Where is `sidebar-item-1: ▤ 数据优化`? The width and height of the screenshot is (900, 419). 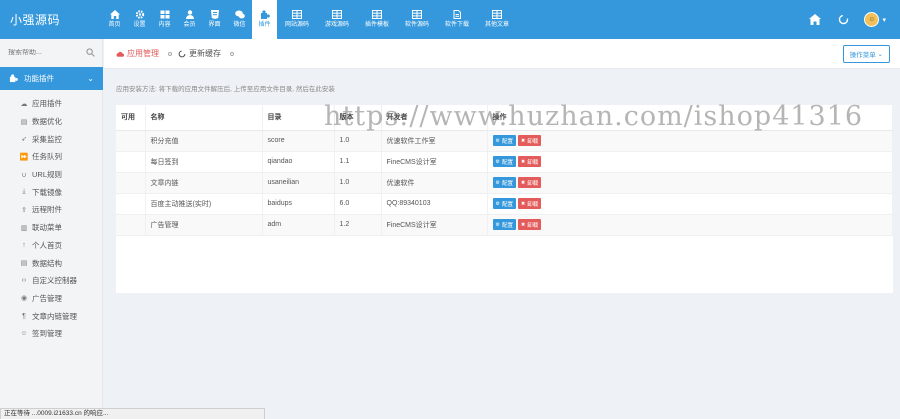
sidebar-item-1: ▤ 数据优化 is located at coordinates (51, 122).